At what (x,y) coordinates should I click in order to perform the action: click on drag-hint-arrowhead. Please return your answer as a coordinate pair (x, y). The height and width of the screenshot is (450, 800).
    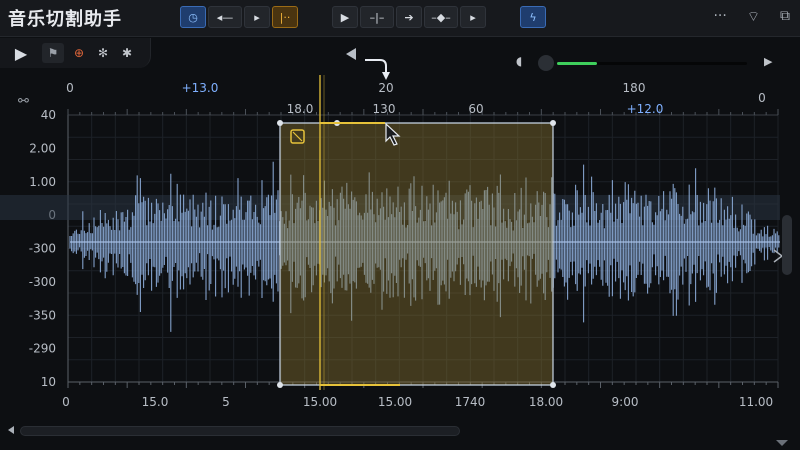
    Looking at the image, I should click on (386, 76).